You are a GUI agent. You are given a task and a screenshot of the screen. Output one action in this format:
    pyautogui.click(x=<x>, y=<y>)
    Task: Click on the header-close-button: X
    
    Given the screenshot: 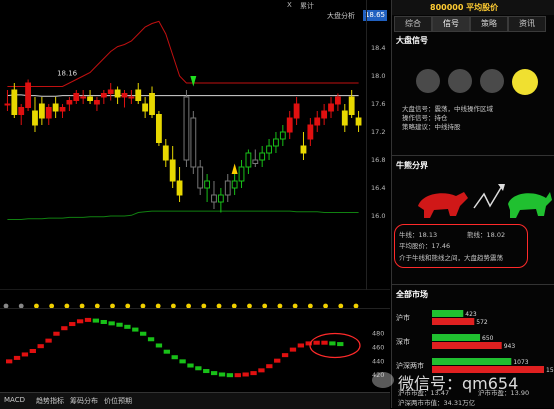 What is the action you would take?
    pyautogui.click(x=289, y=5)
    